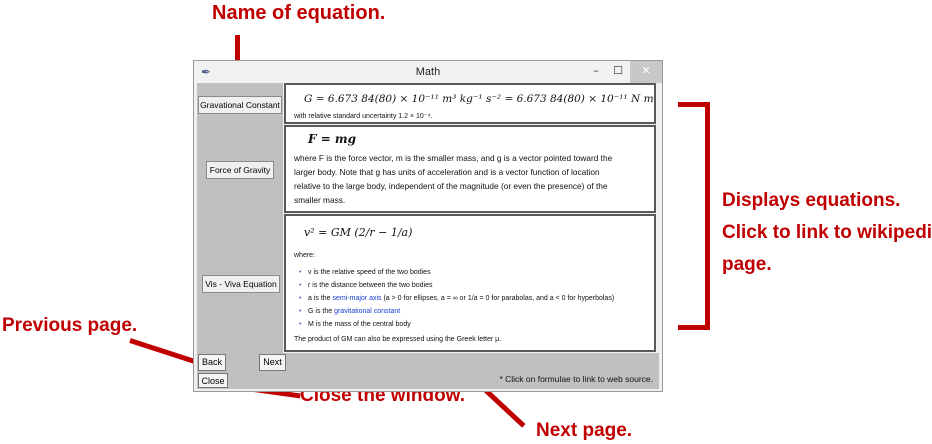 This screenshot has height=444, width=932. Describe the element at coordinates (299, 13) in the screenshot. I see `annotation-name-of-equation: Name of equation.` at that location.